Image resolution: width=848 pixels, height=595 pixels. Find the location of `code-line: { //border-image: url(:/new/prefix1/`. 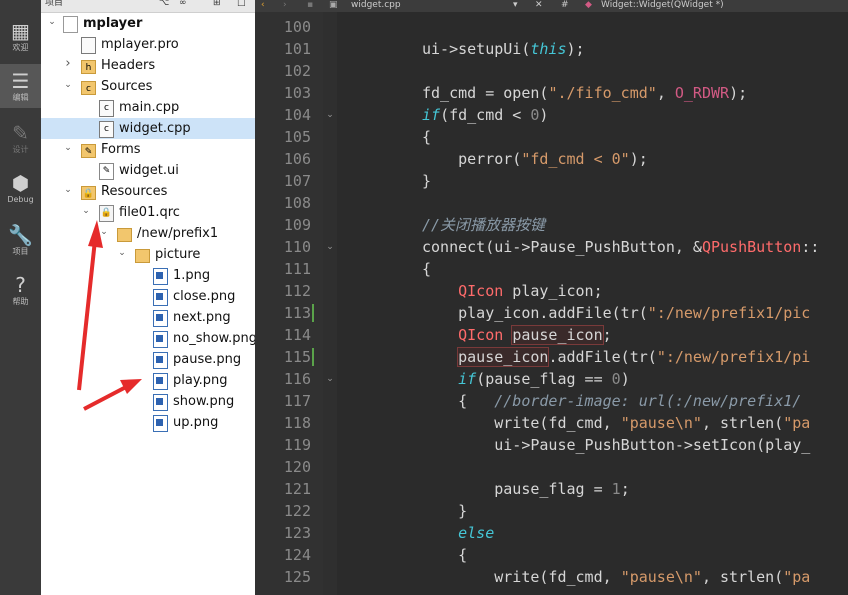

code-line: { //border-image: url(:/new/prefix1/ is located at coordinates (611, 401).